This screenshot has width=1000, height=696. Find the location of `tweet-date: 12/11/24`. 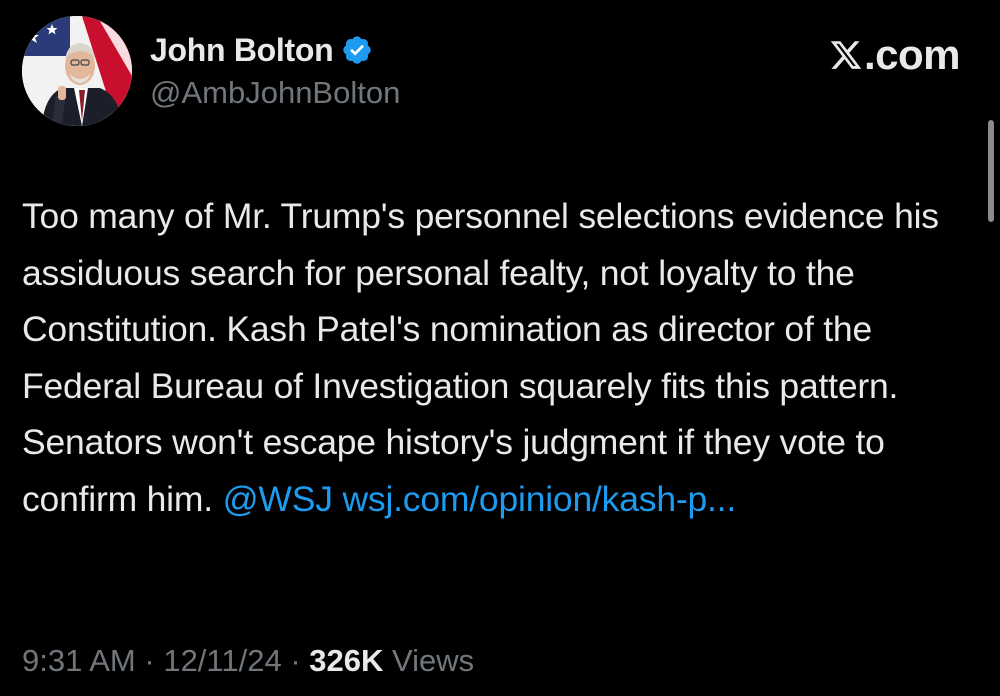

tweet-date: 12/11/24 is located at coordinates (222, 660).